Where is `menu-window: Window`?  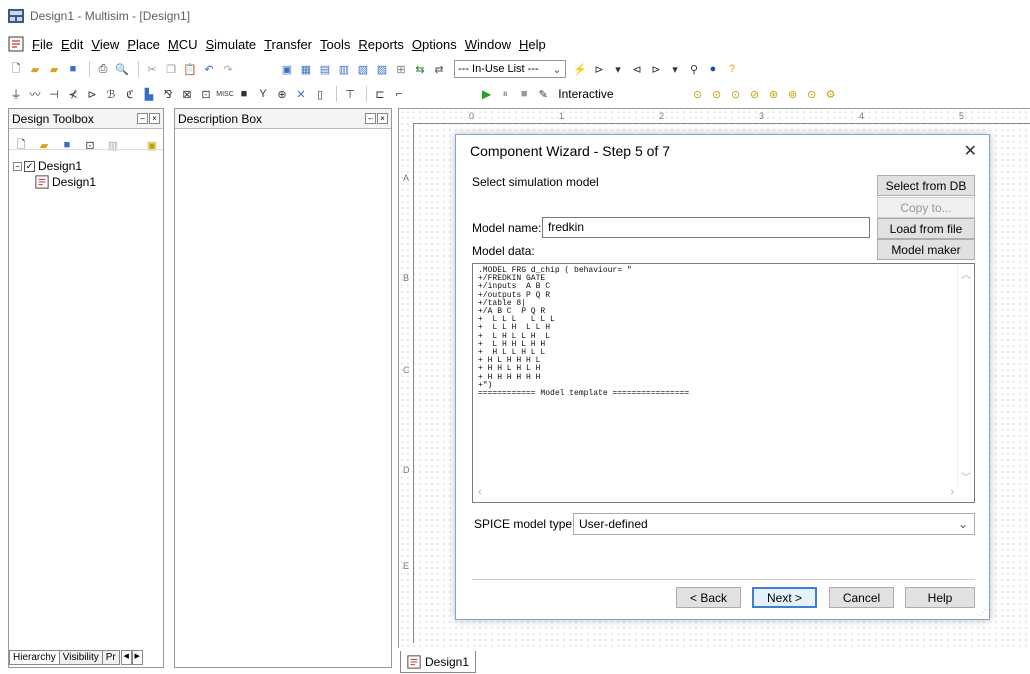 menu-window: Window is located at coordinates (488, 44).